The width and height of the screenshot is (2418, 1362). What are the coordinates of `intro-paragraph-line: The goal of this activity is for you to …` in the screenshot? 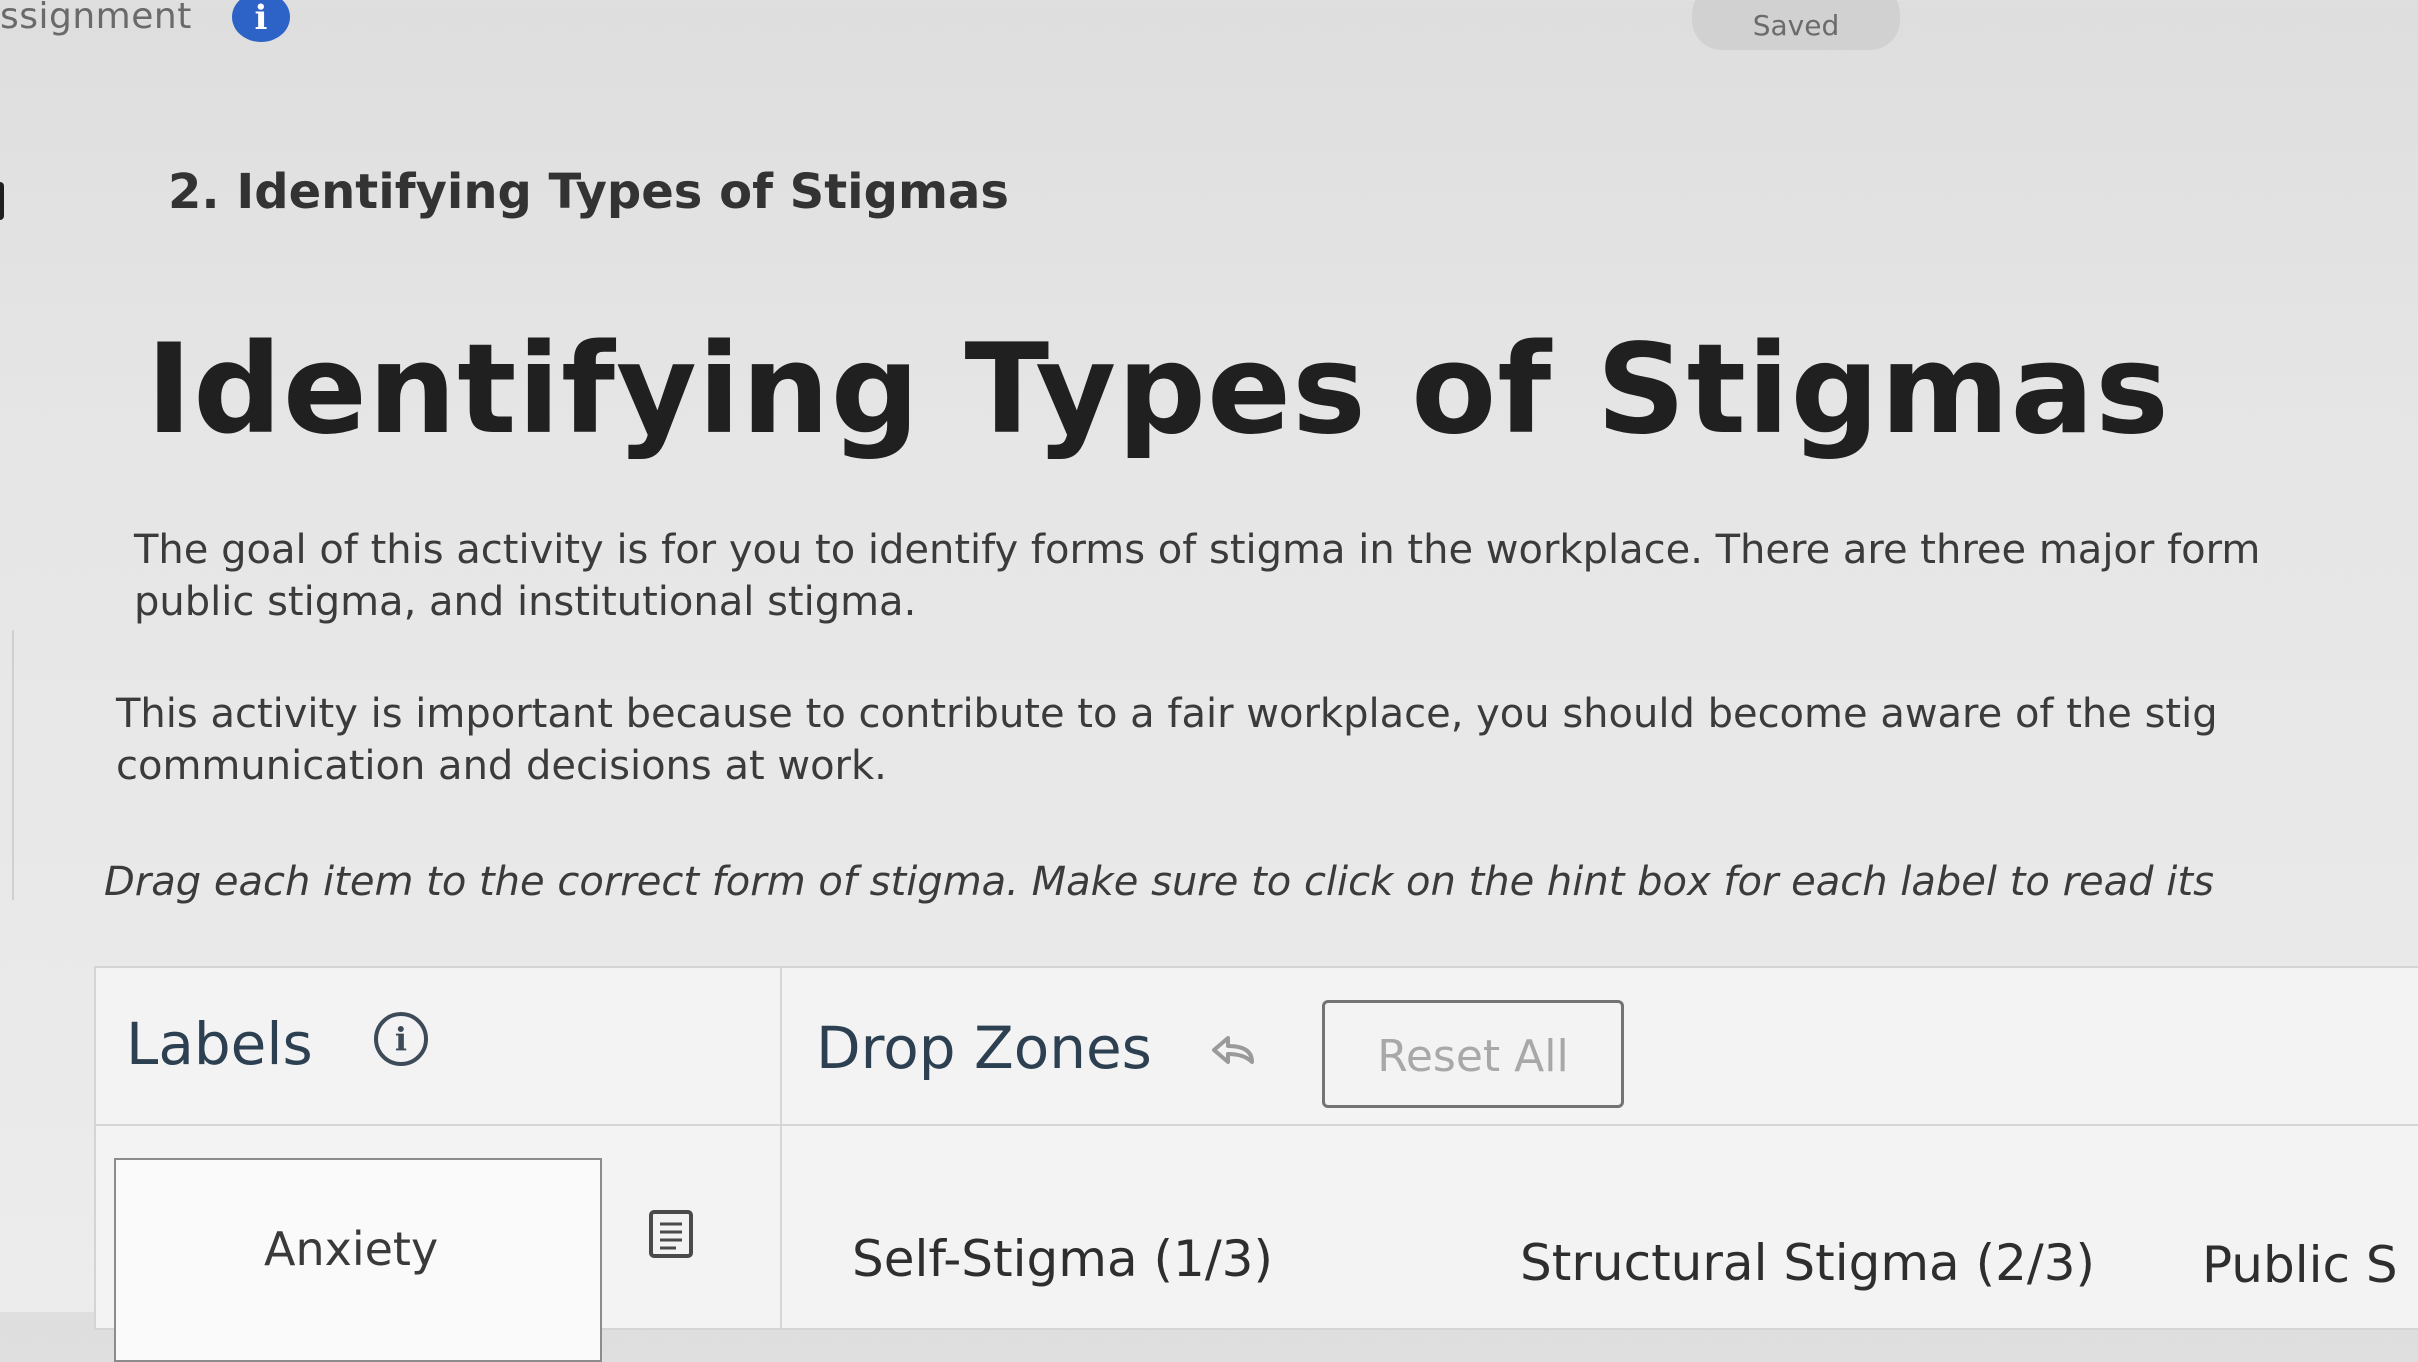 It's located at (1197, 550).